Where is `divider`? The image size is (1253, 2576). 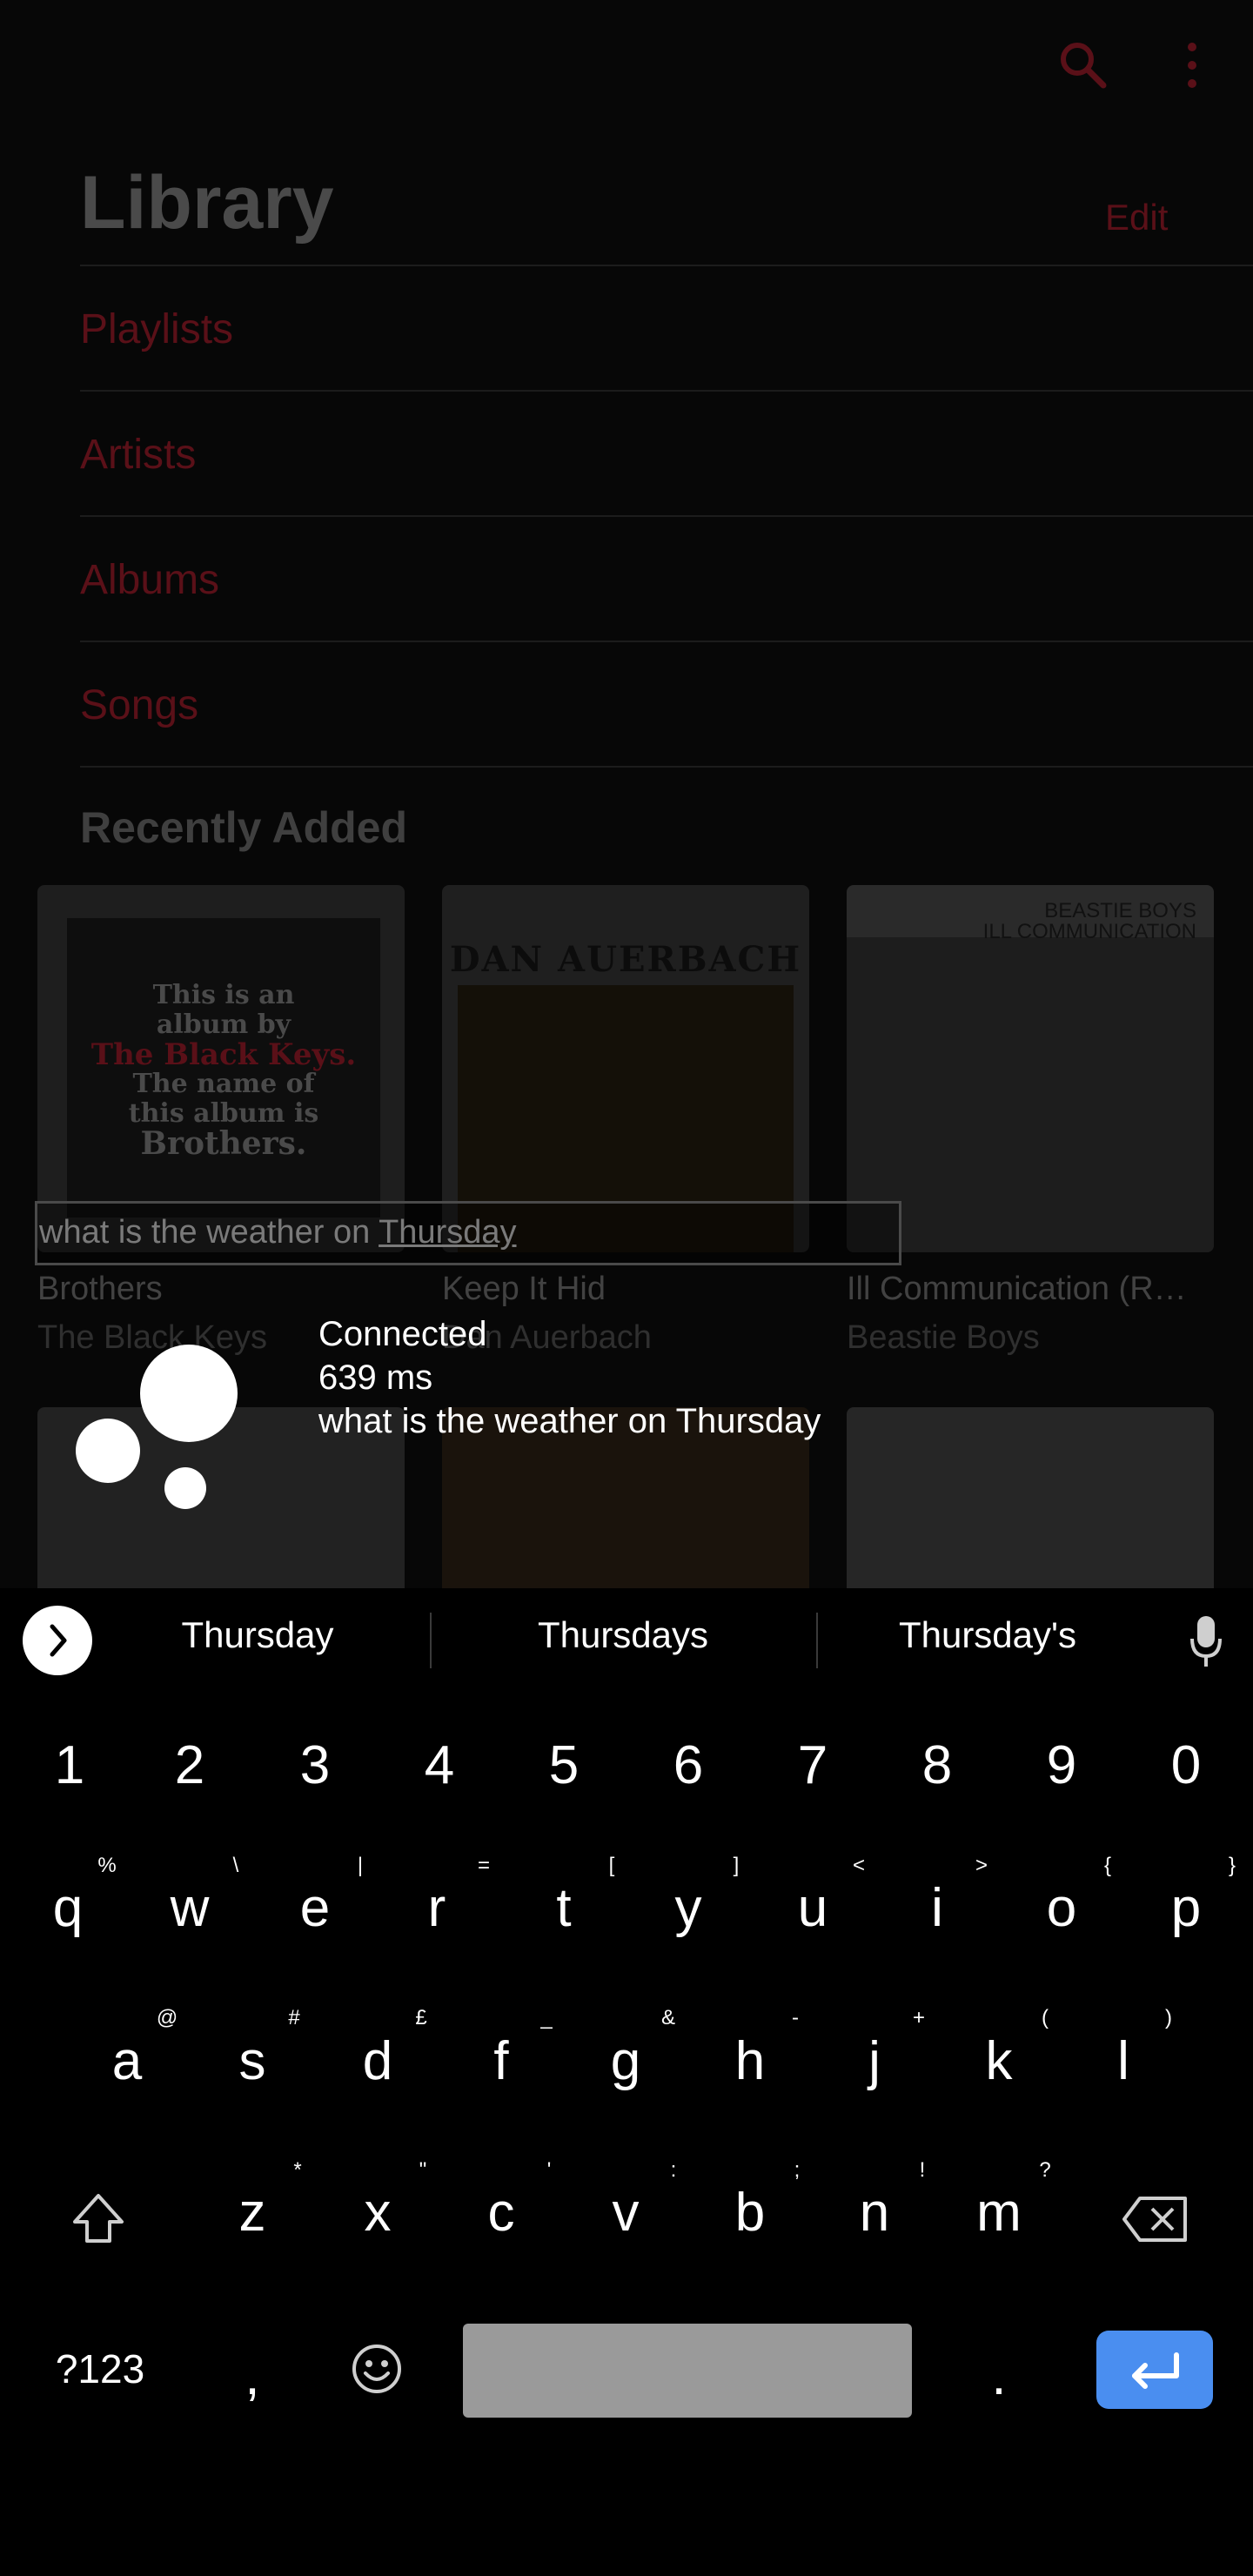
divider is located at coordinates (666, 767).